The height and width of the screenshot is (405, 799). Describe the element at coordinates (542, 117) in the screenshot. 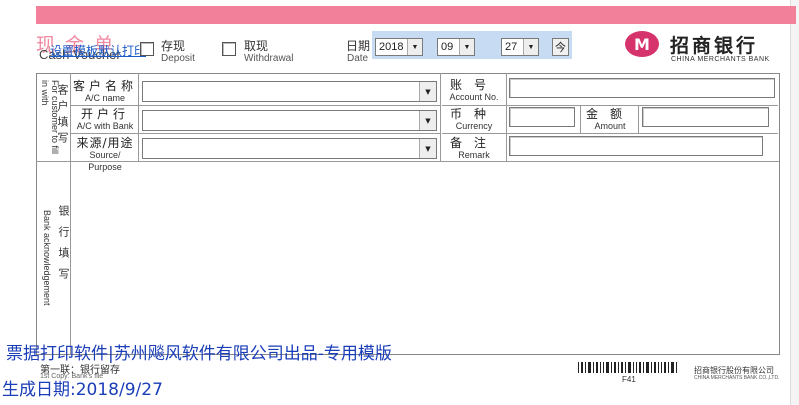

I see `currency-input` at that location.